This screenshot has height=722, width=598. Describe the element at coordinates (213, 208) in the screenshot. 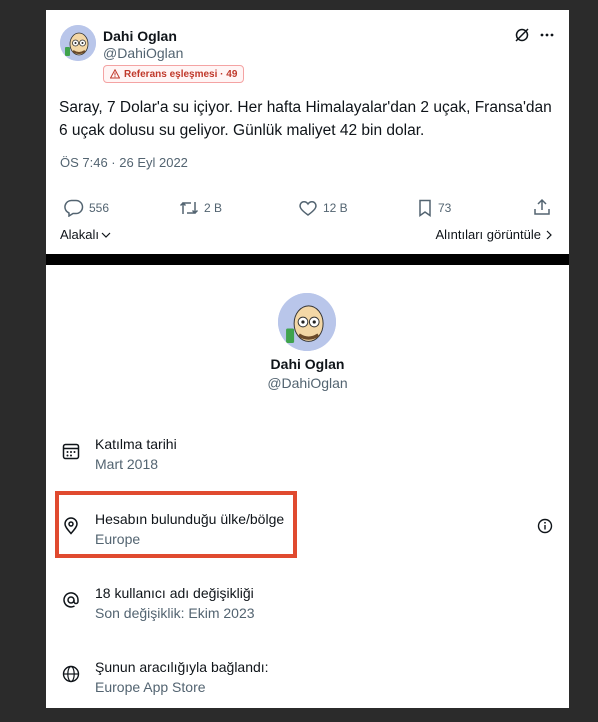

I see `retweet-count: 2 B` at that location.